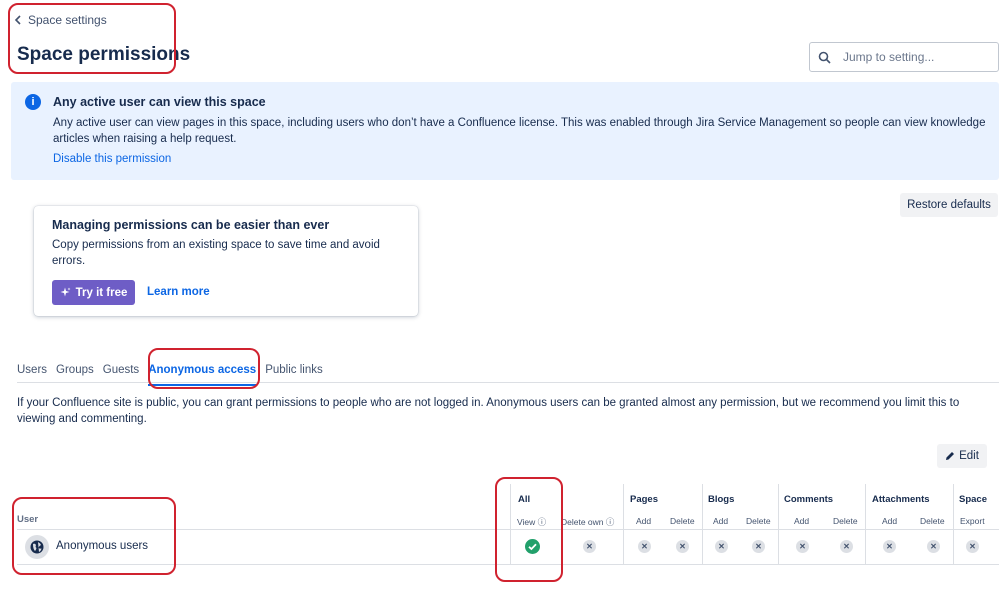 This screenshot has width=999, height=598. Describe the element at coordinates (529, 529) in the screenshot. I see `annotation-highlight-view` at that location.